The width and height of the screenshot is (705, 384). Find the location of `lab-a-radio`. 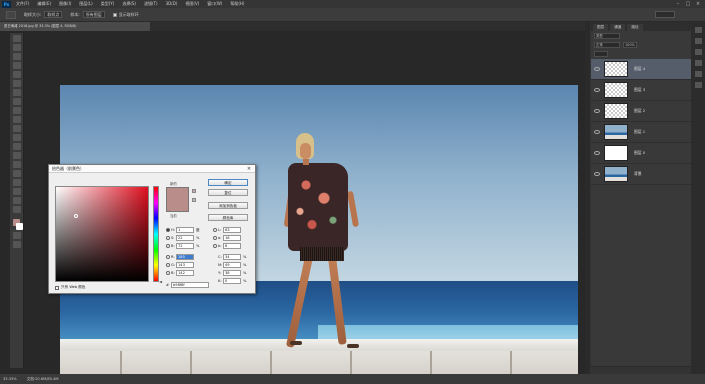

lab-a-radio is located at coordinates (215, 238).